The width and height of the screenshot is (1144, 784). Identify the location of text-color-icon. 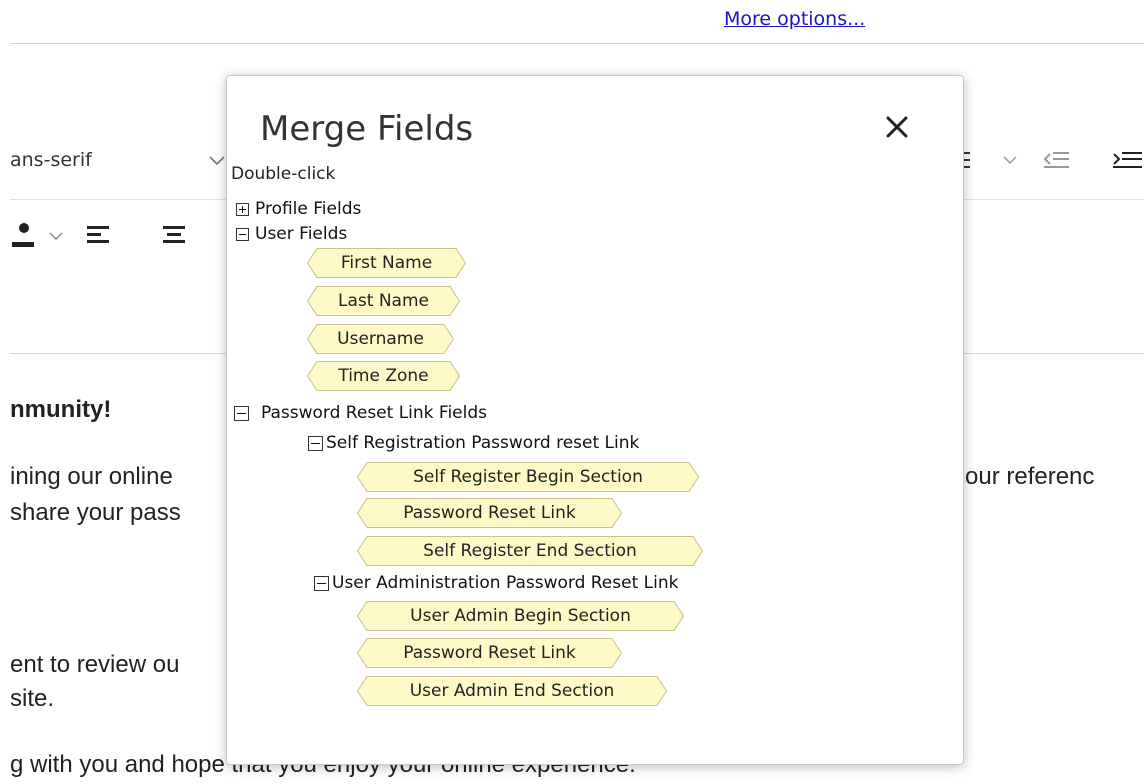
(22, 235).